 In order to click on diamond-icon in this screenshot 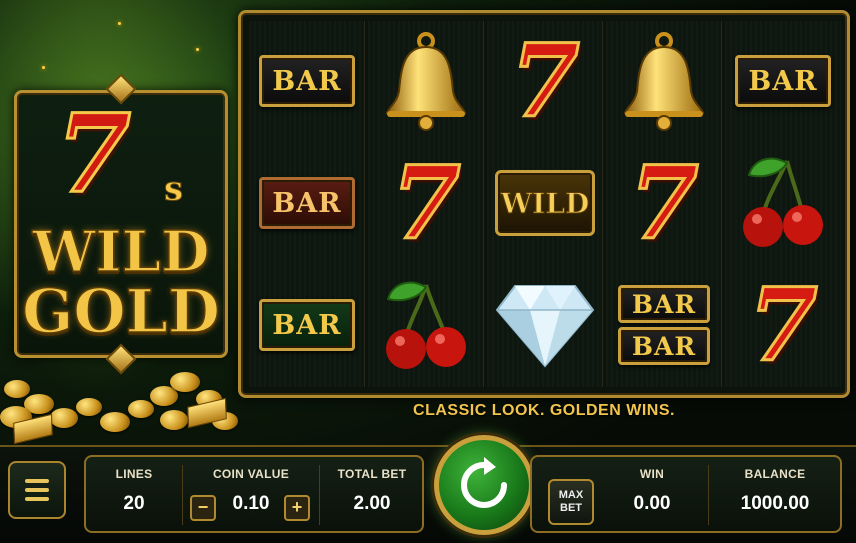, I will do `click(545, 326)`.